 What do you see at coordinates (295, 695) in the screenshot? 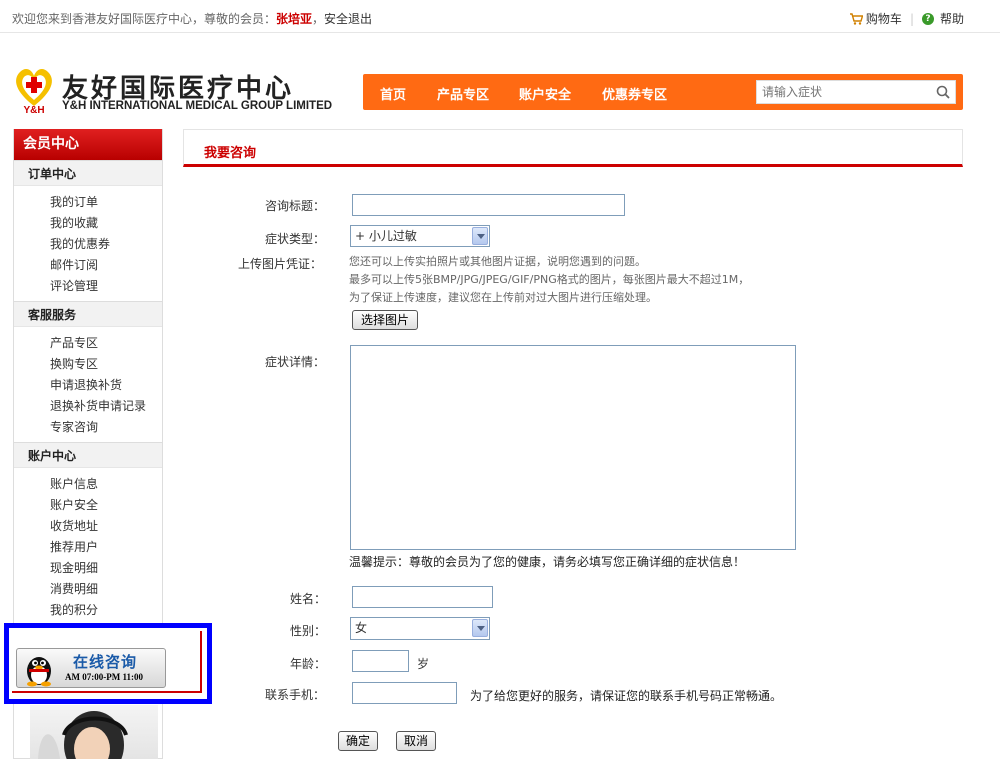
I see `phone-label: 联系手机：` at bounding box center [295, 695].